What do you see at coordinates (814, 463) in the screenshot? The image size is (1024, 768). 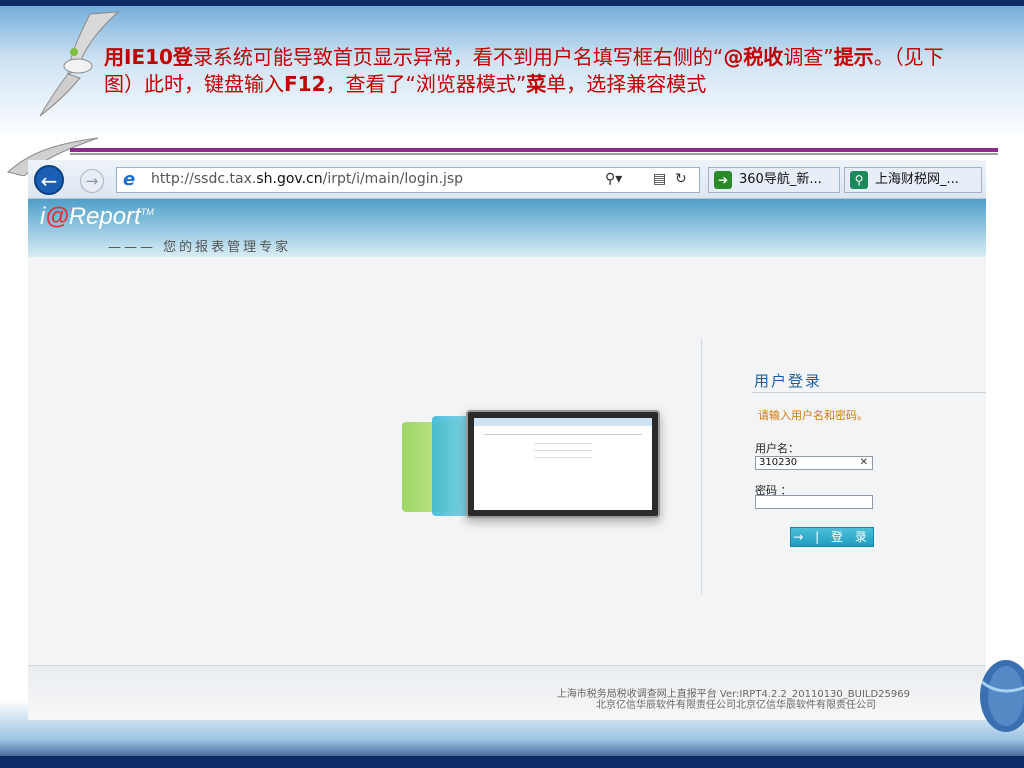 I see `username-input: 310230 ✕` at bounding box center [814, 463].